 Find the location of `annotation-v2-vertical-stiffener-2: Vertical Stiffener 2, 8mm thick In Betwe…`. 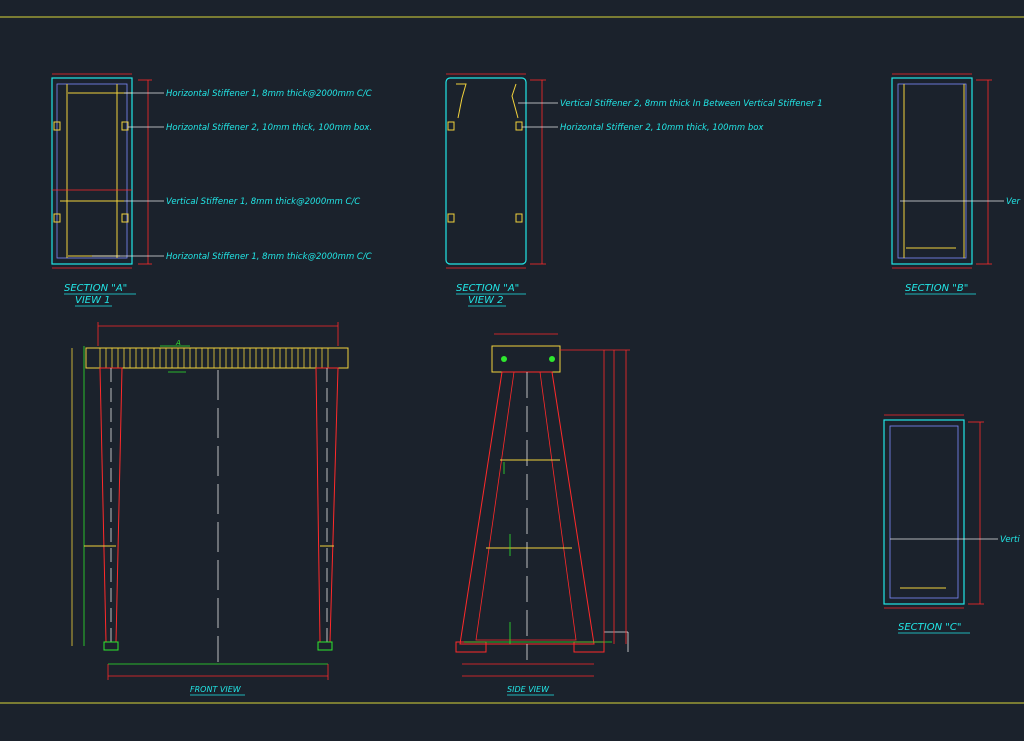

annotation-v2-vertical-stiffener-2: Vertical Stiffener 2, 8mm thick In Betwe… is located at coordinates (691, 104).